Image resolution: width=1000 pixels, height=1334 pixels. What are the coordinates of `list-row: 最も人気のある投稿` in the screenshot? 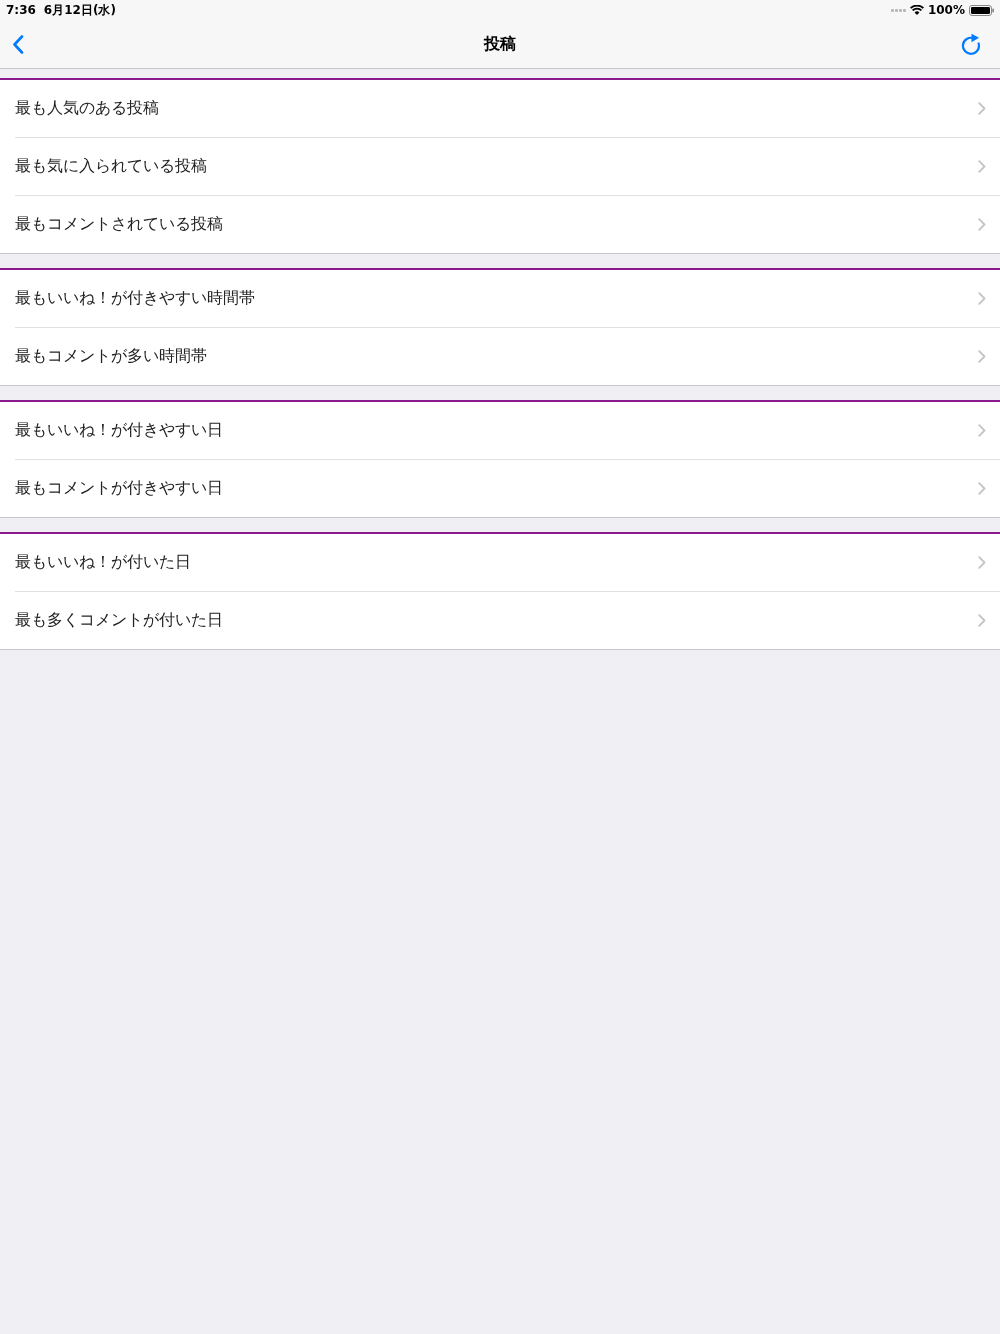 It's located at (507, 109).